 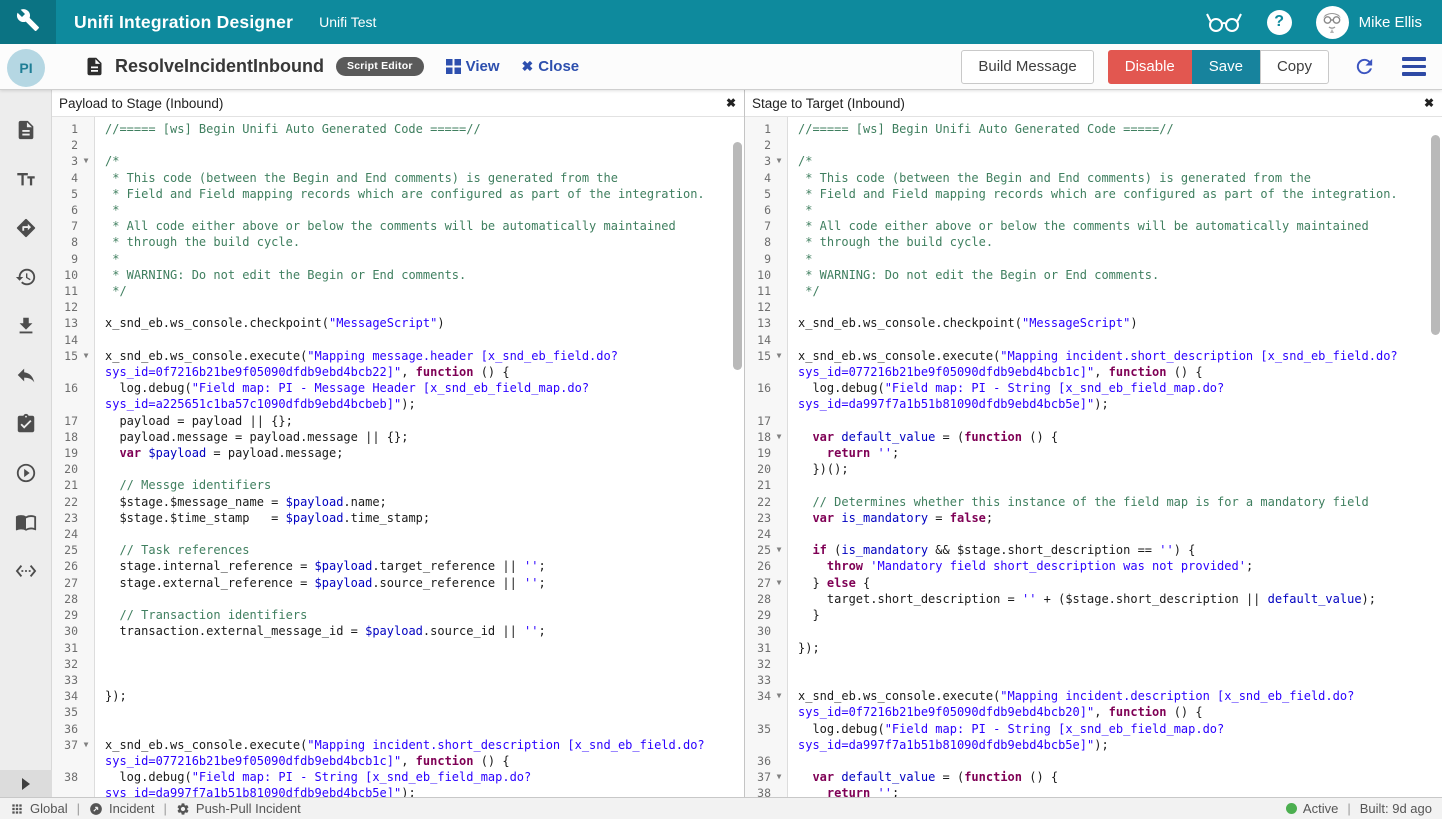 What do you see at coordinates (1093, 518) in the screenshot?
I see `code-line: 23 var is_mandatory = false;` at bounding box center [1093, 518].